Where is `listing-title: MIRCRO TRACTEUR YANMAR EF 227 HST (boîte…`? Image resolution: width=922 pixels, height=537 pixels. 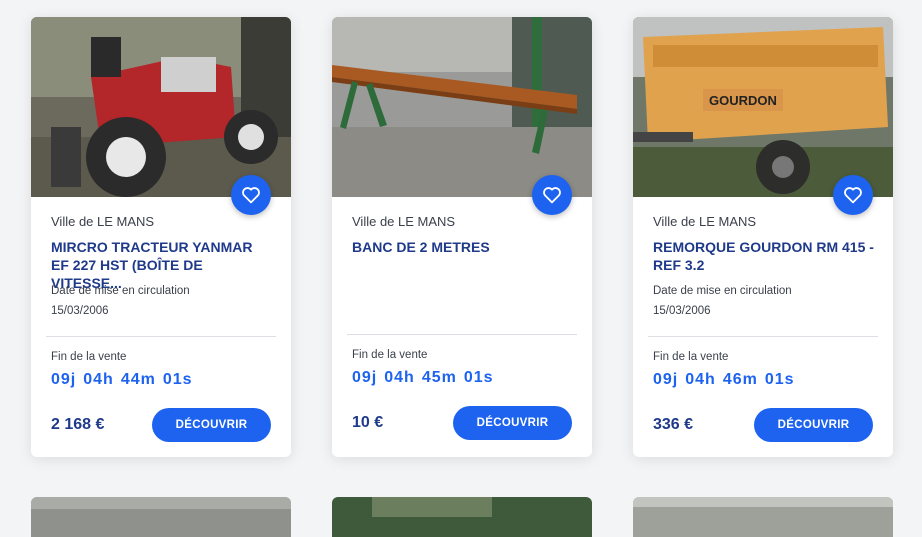
listing-title: MIRCRO TRACTEUR YANMAR EF 227 HST (boîte… is located at coordinates (162, 265).